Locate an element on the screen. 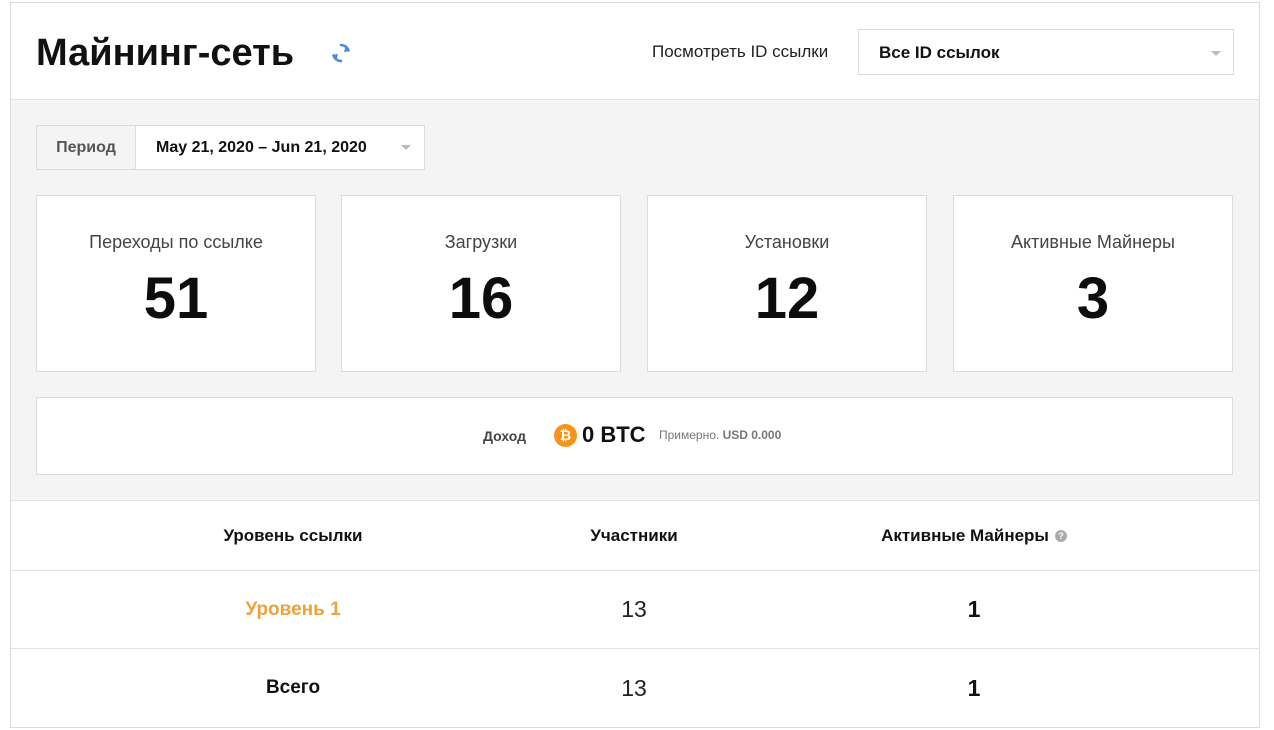 The height and width of the screenshot is (730, 1274). help-icon: ? is located at coordinates (1060, 535).